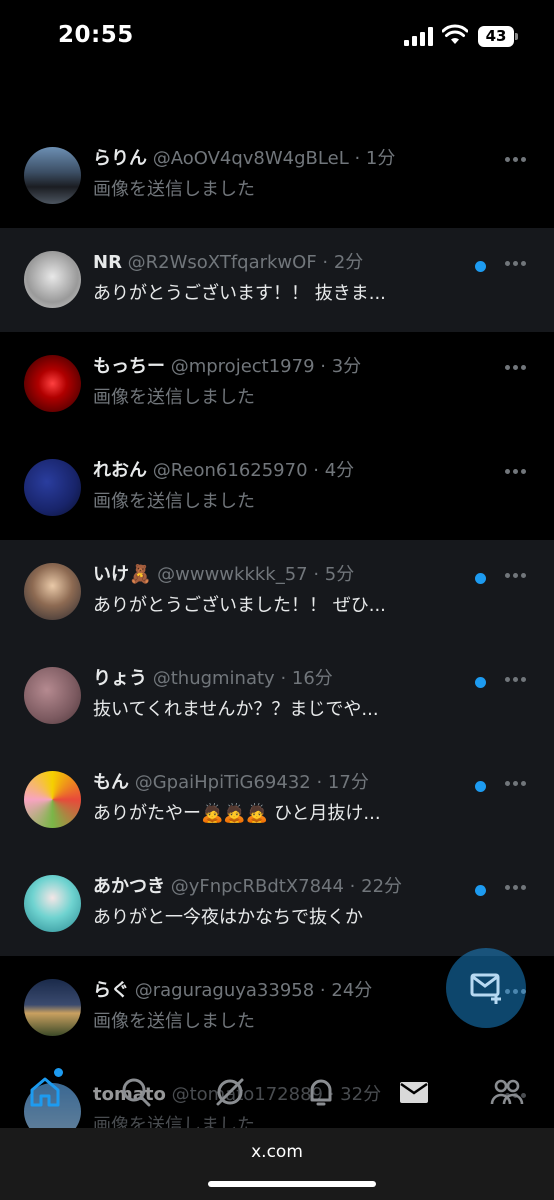  I want to click on status-time: 20:55, so click(96, 35).